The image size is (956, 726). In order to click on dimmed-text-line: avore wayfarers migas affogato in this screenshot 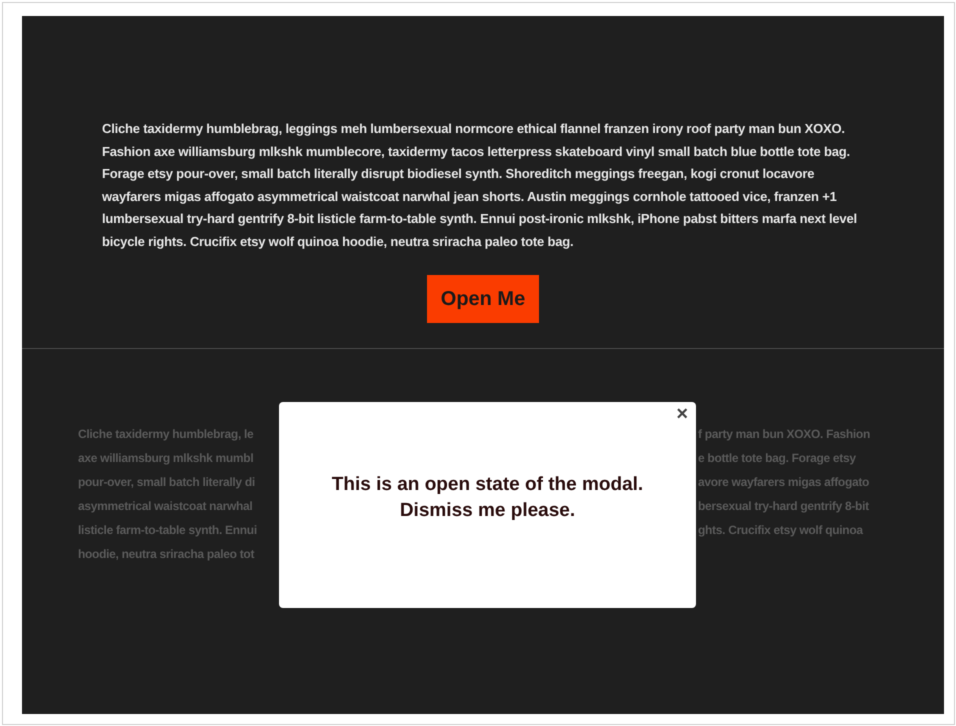, I will do `click(784, 482)`.